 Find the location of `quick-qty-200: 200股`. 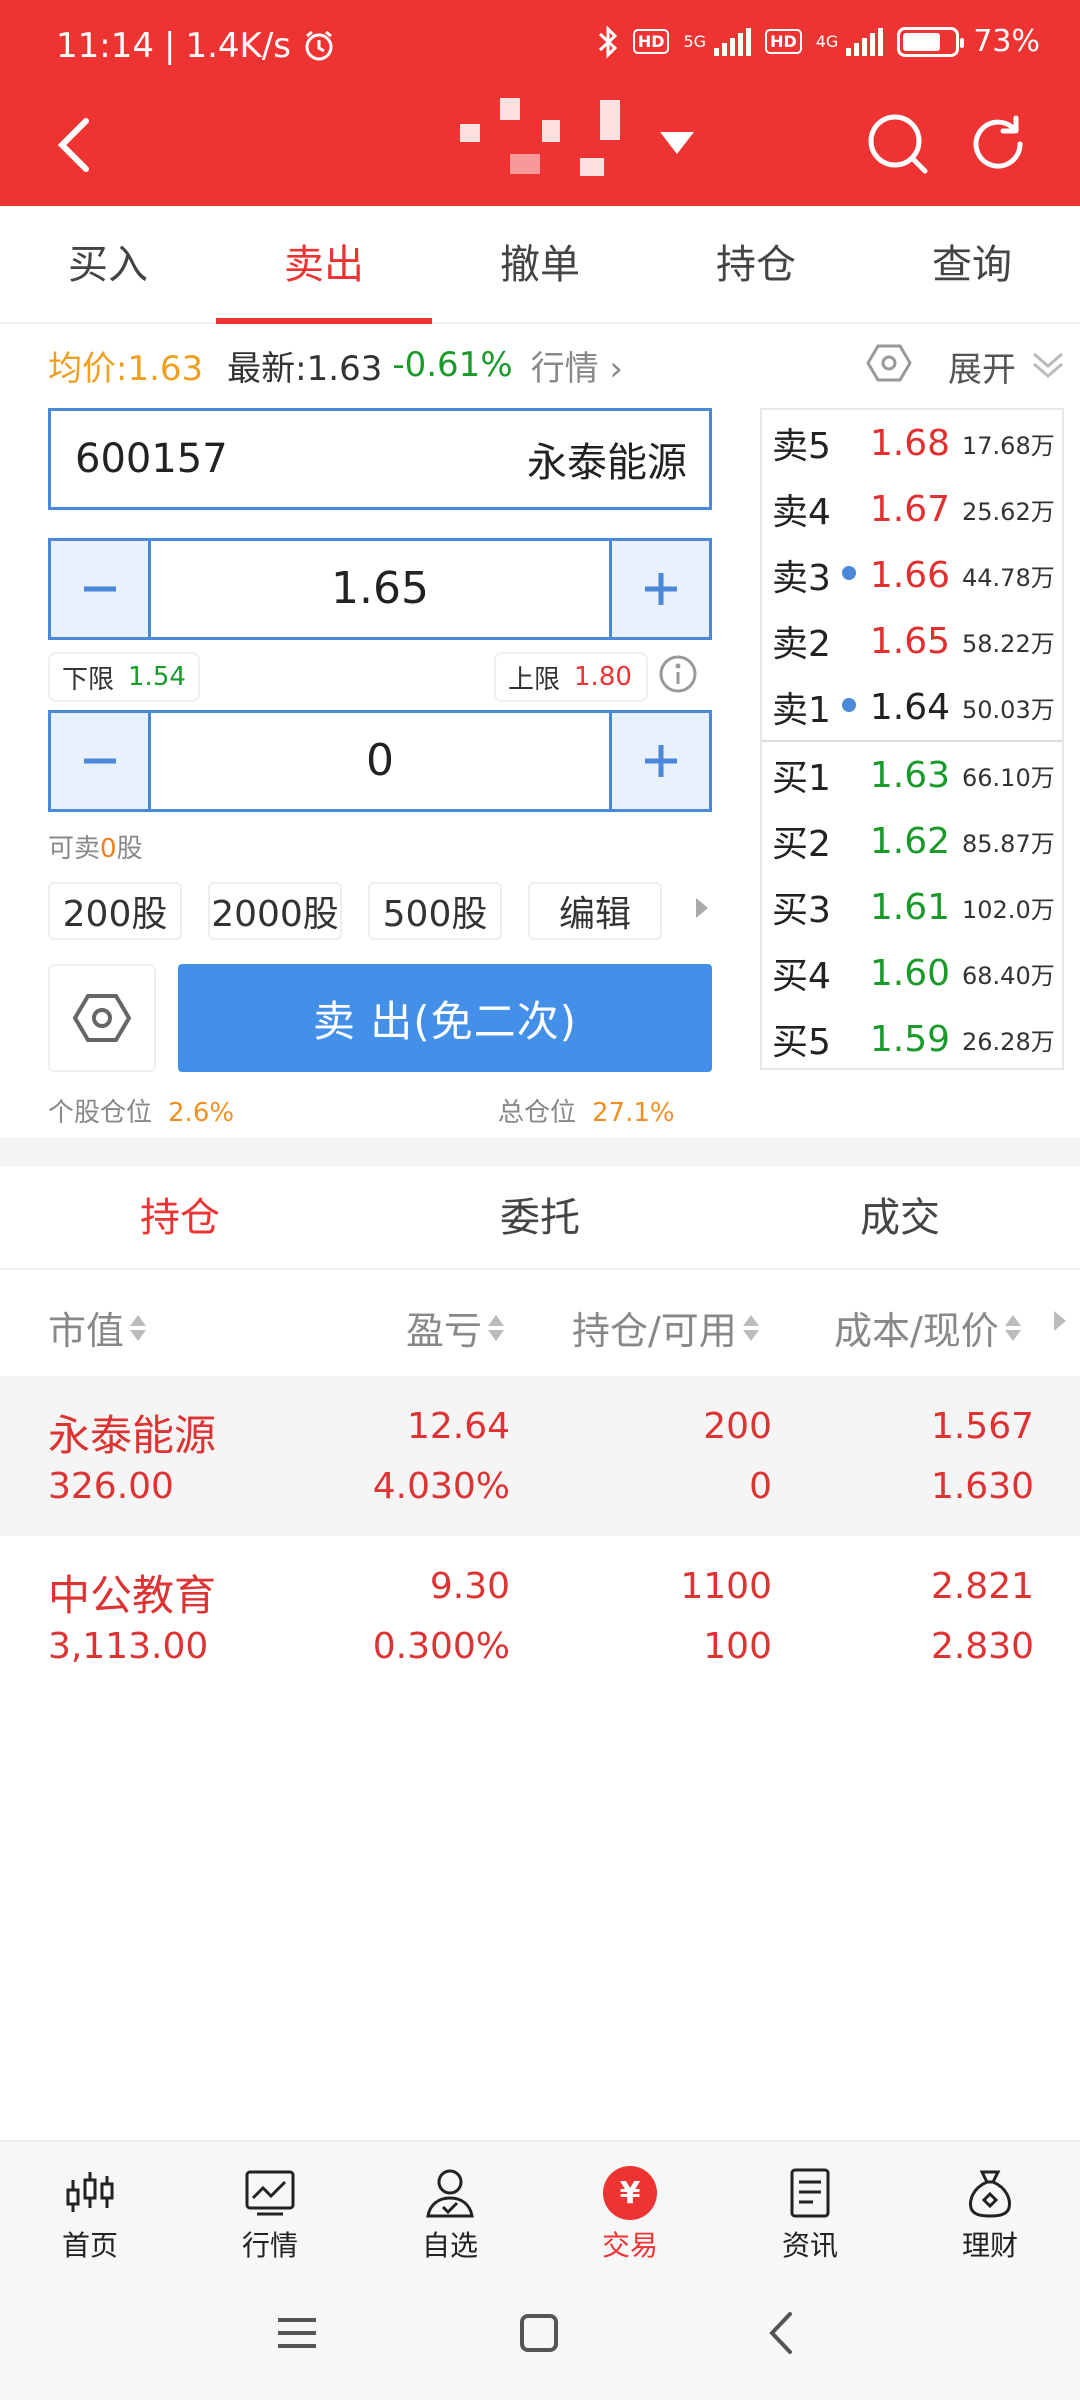

quick-qty-200: 200股 is located at coordinates (115, 911).